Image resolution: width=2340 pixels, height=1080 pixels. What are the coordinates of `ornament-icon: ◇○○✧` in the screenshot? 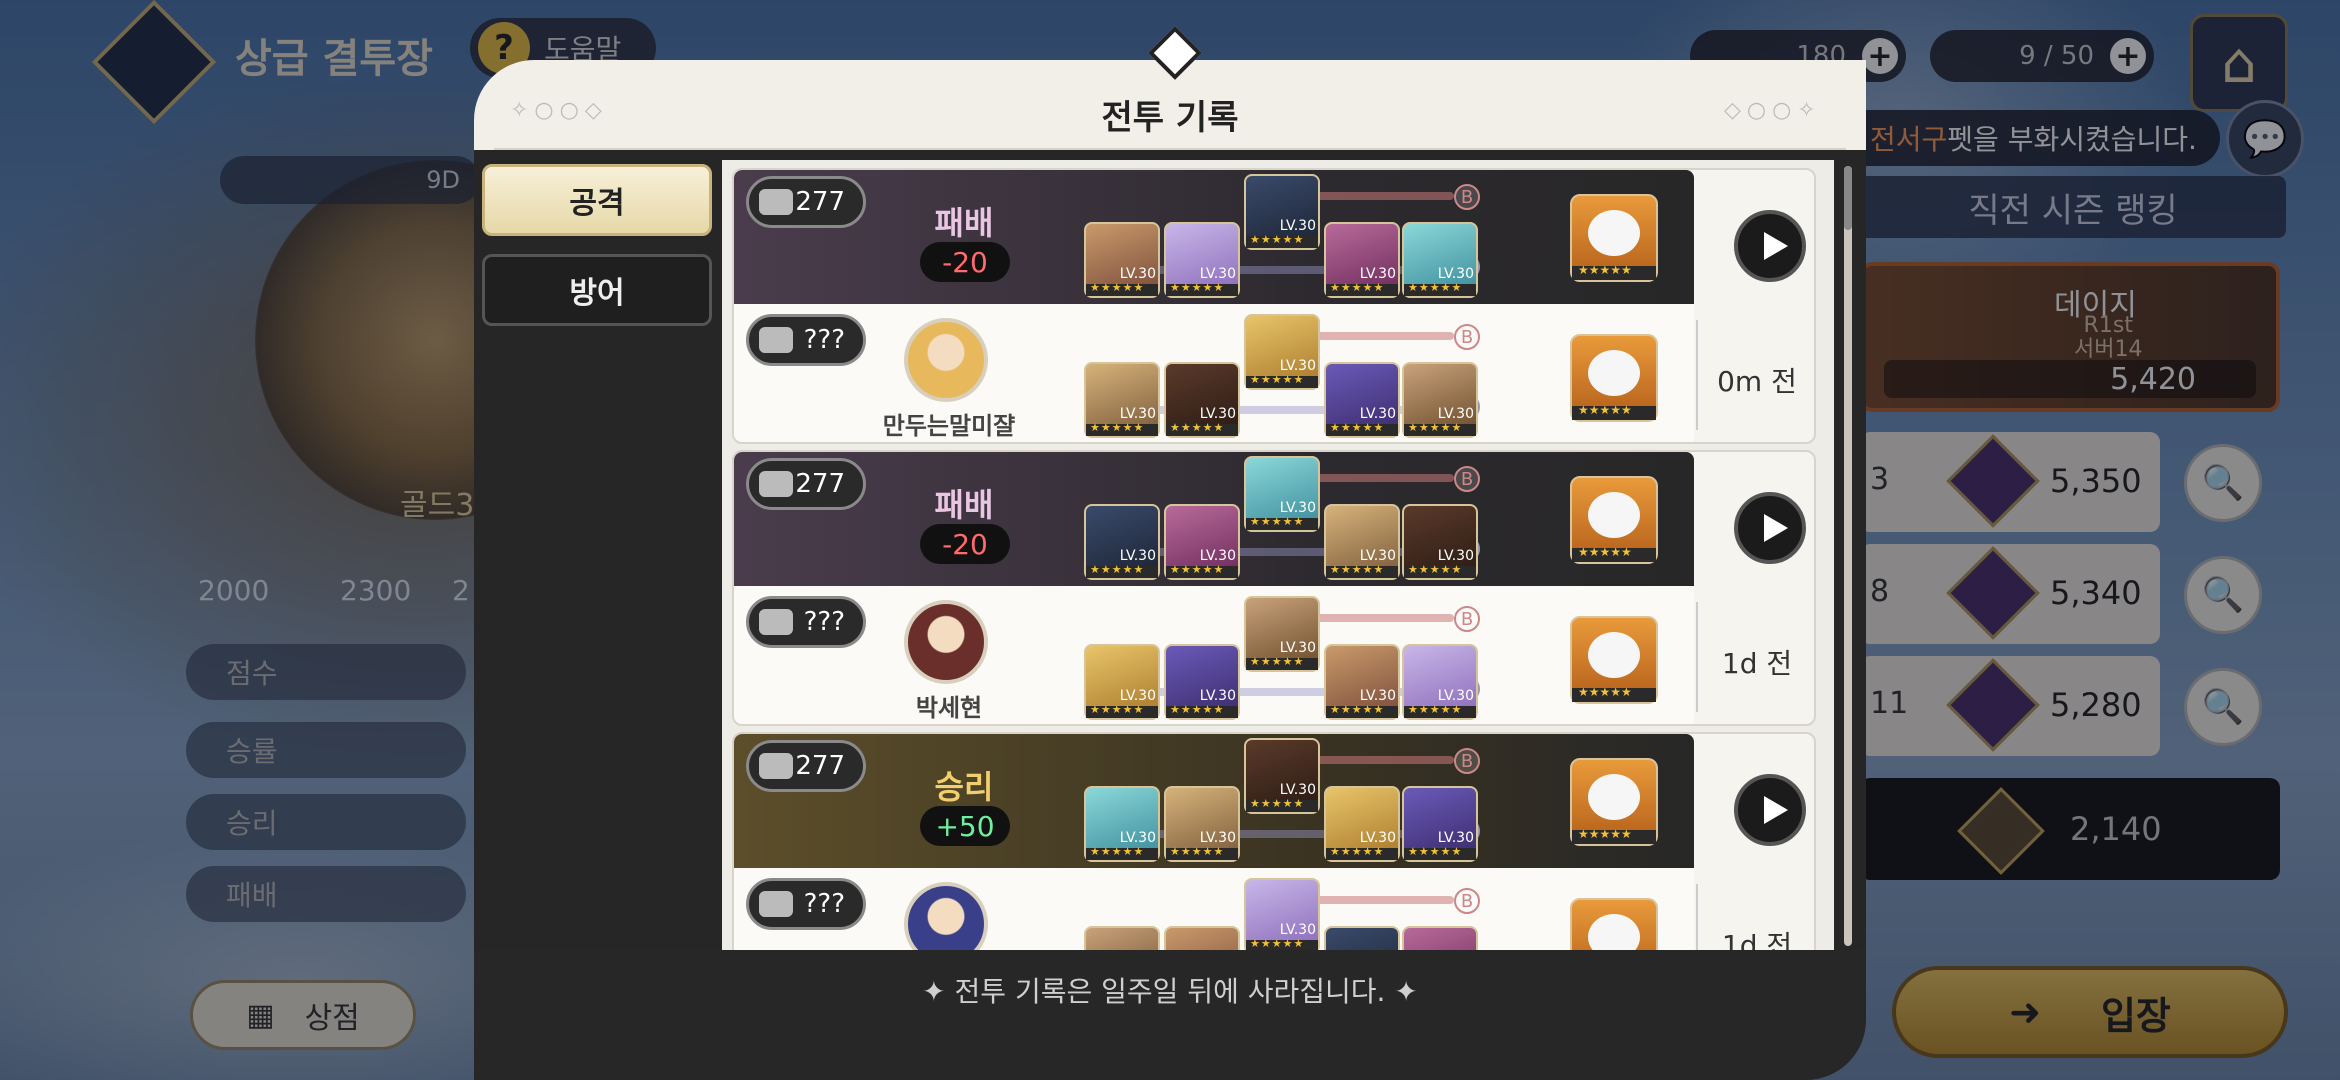 It's located at (1773, 110).